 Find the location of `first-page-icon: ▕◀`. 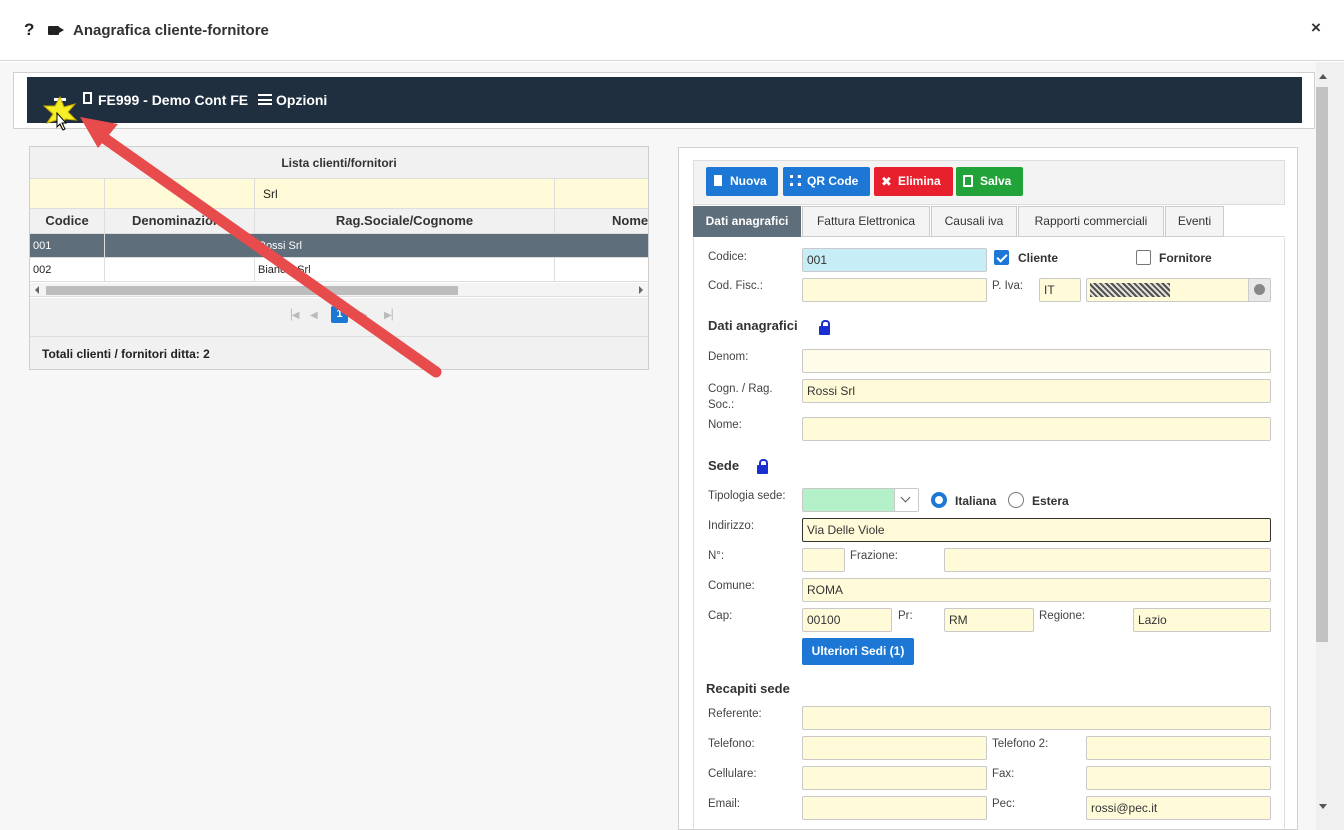

first-page-icon: ▕◀ is located at coordinates (291, 315).